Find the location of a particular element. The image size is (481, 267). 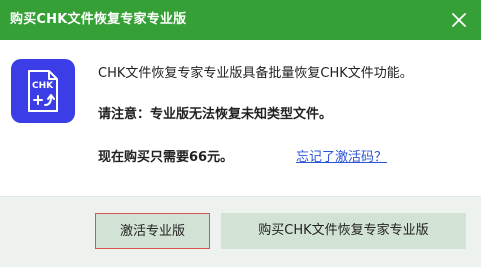

notice-message: 请注意：专业版无法恢复未知类型文件。 is located at coordinates (215, 114).